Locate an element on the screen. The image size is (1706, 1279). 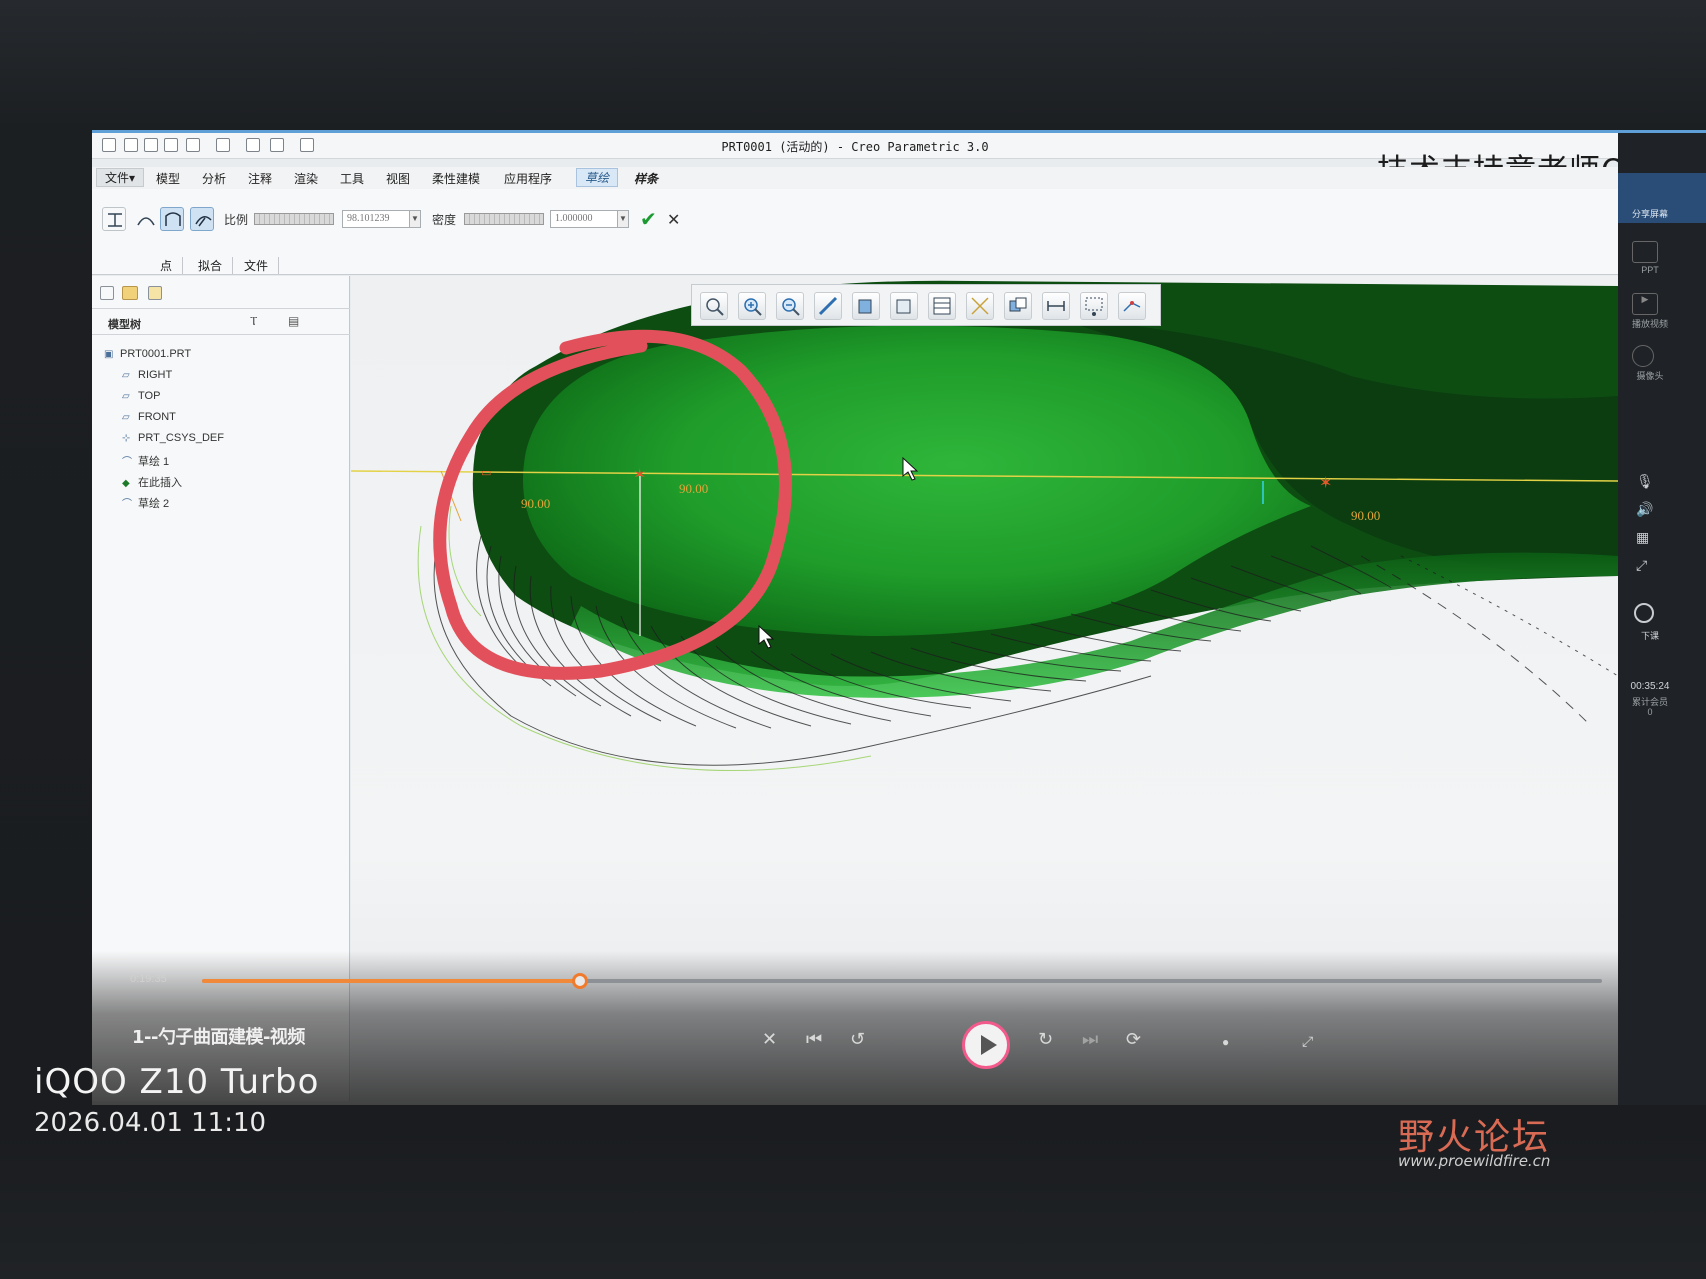
current-time: 0:19:35 is located at coordinates (148, 979).